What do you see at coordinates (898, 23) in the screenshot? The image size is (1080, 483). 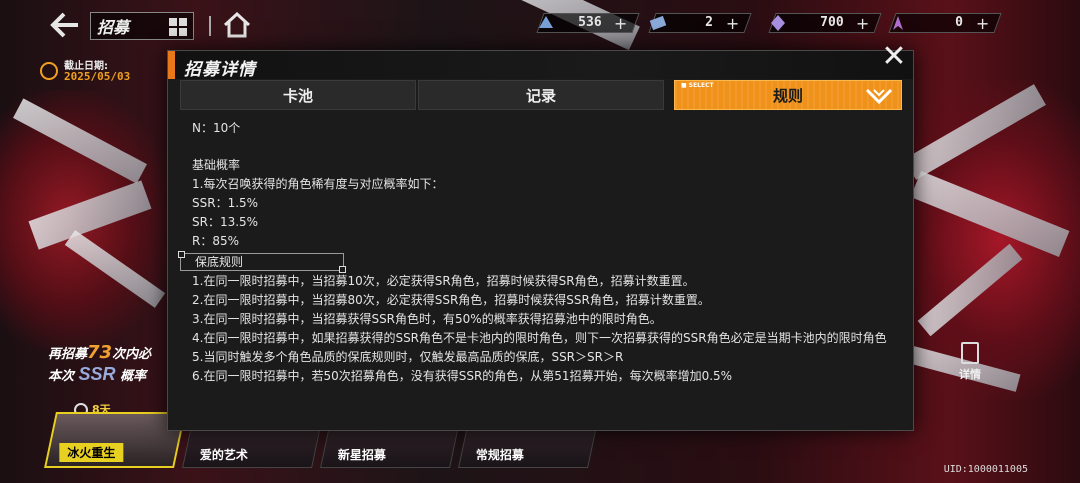 I see `shard-icon` at bounding box center [898, 23].